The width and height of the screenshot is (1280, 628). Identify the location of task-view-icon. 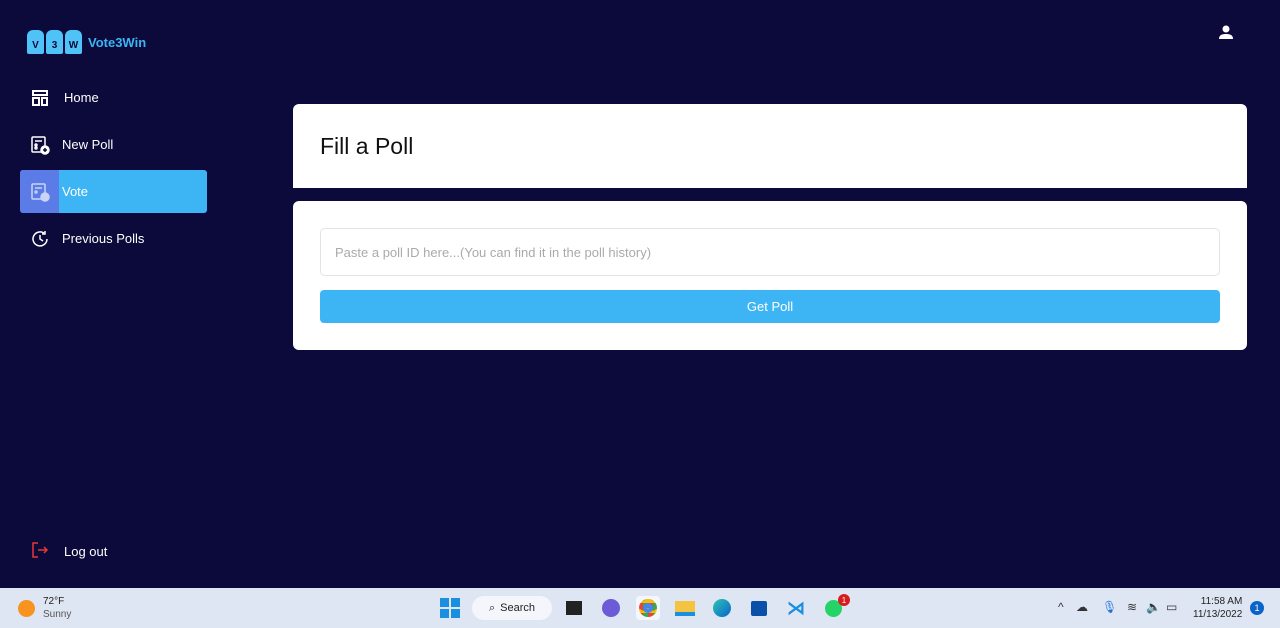
(574, 608).